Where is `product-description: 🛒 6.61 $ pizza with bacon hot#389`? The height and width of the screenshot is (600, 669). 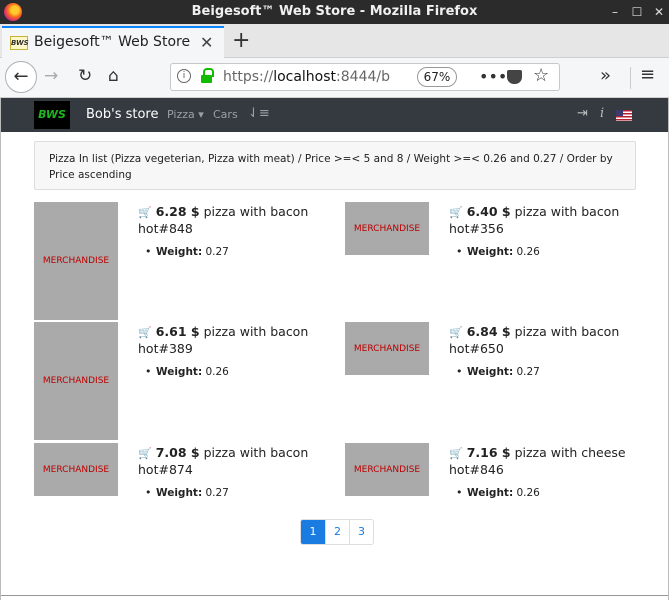 product-description: 🛒 6.61 $ pizza with bacon hot#389 is located at coordinates (233, 340).